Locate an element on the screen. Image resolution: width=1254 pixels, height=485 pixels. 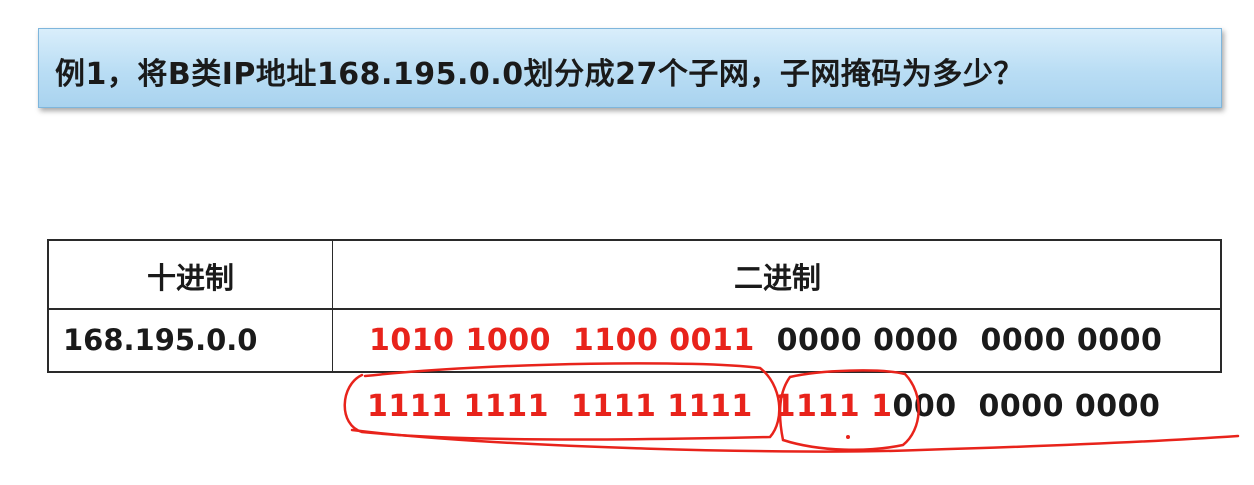
table-row-divider is located at coordinates (634, 309).